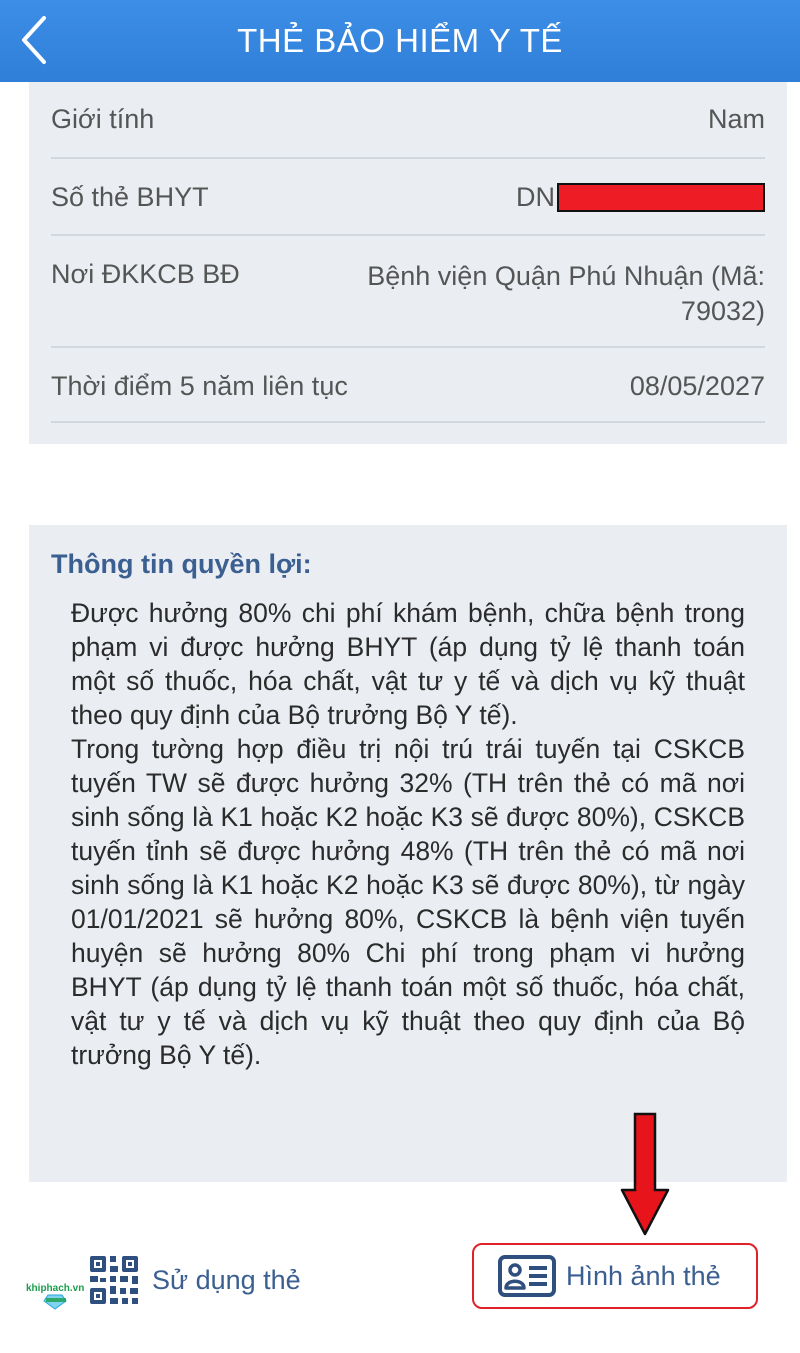 Image resolution: width=800 pixels, height=1353 pixels. Describe the element at coordinates (736, 119) in the screenshot. I see `gender-value: Nam` at that location.